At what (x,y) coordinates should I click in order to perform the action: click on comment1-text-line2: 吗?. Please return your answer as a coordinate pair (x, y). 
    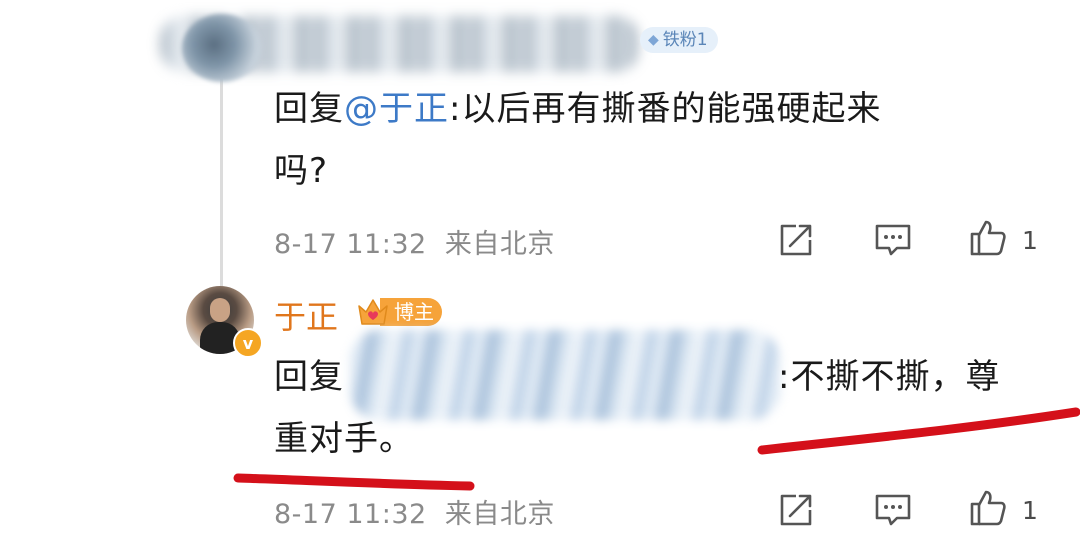
    Looking at the image, I should click on (301, 171).